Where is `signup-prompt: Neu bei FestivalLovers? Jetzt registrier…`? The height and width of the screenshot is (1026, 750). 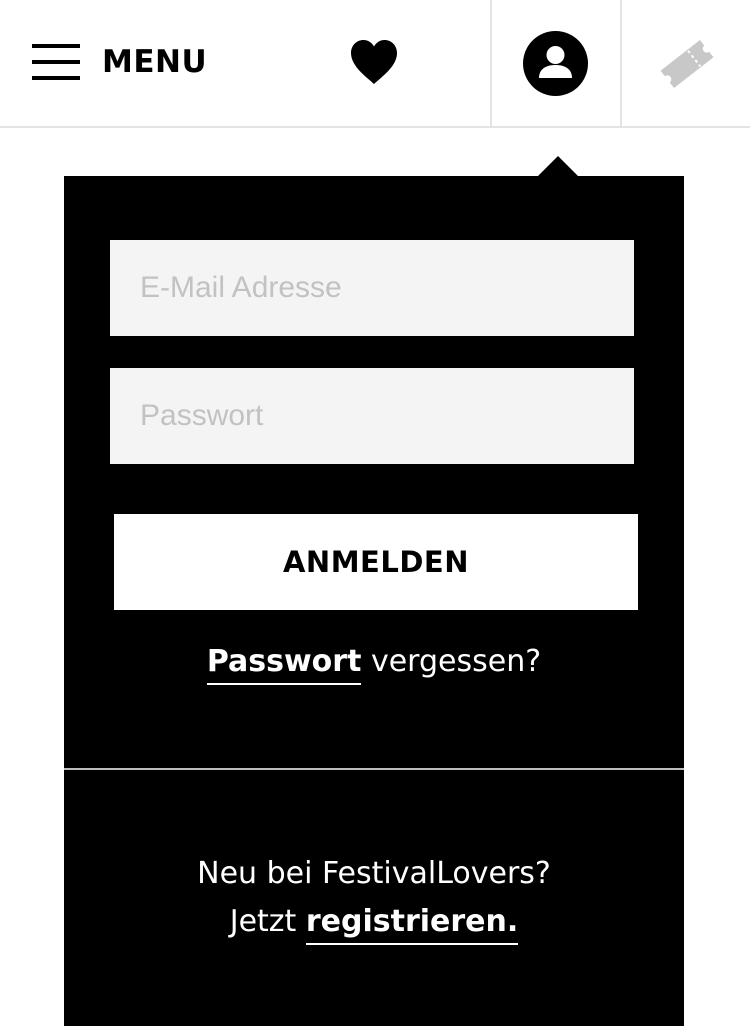 signup-prompt: Neu bei FestivalLovers? Jetzt registrier… is located at coordinates (374, 898).